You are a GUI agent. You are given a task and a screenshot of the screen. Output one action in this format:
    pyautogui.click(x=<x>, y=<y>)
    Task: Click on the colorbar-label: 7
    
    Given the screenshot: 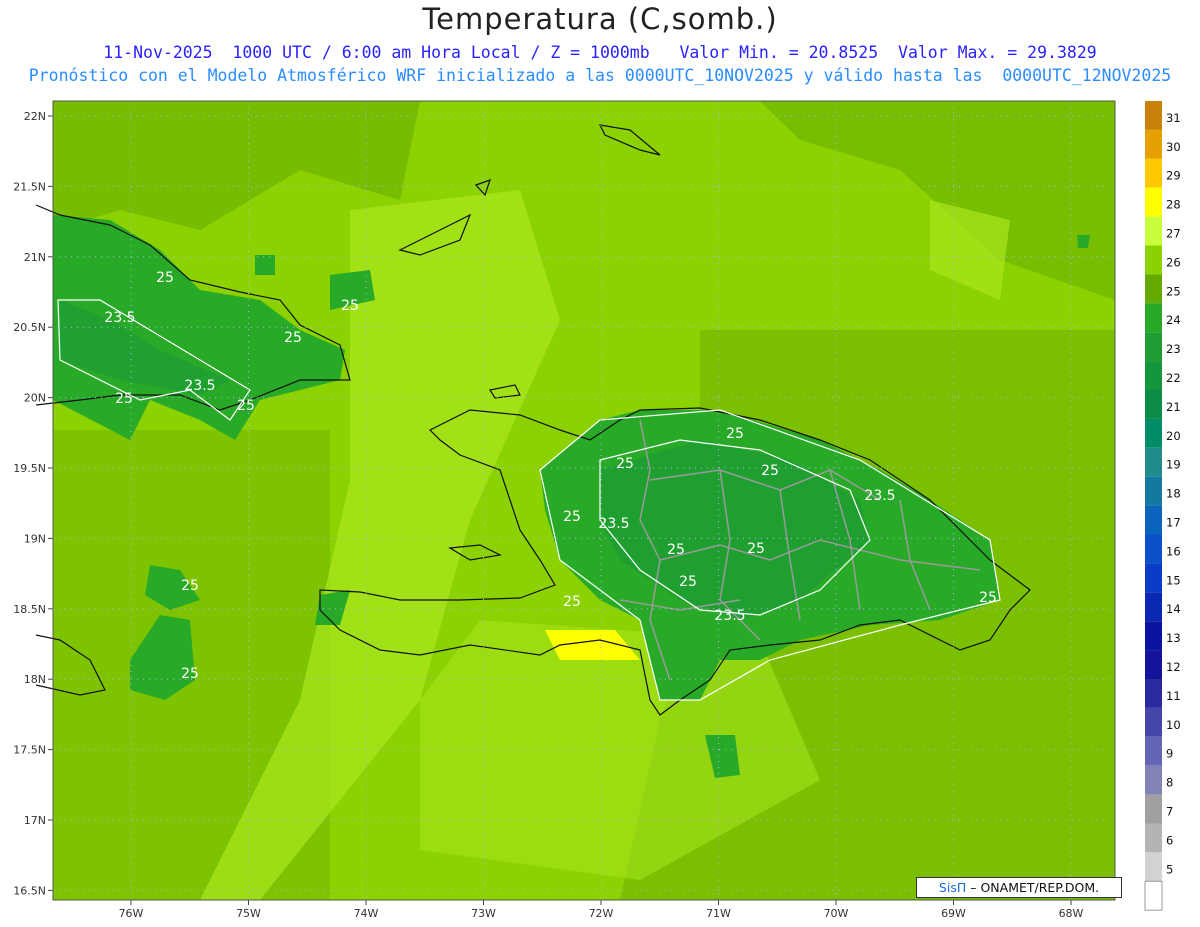 What is the action you would take?
    pyautogui.click(x=1169, y=812)
    